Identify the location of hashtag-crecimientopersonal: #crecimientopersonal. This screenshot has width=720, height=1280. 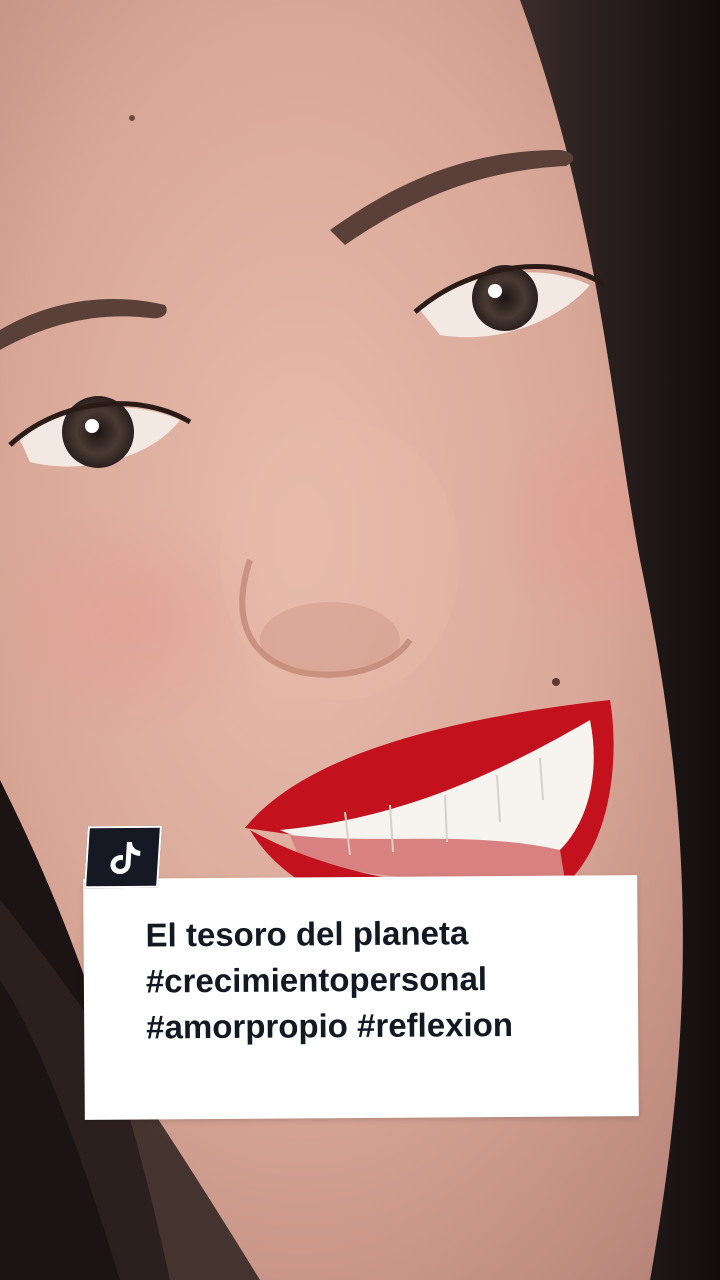
(386, 979).